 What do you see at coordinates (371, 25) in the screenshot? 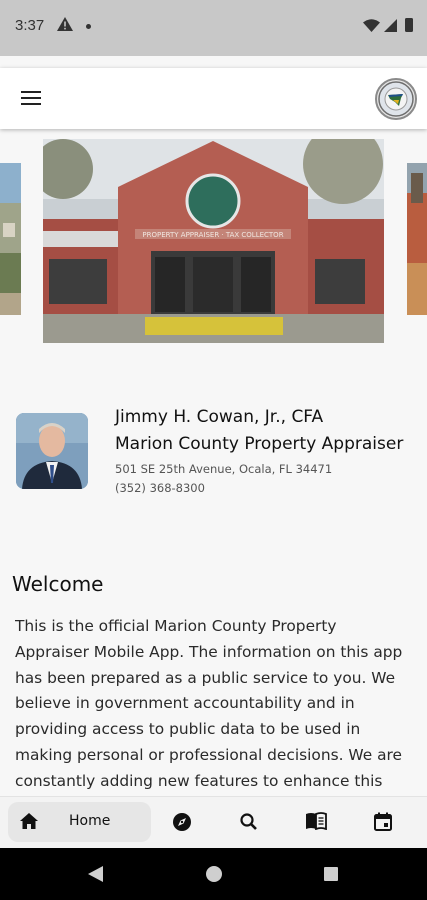
I see `wifi-icon` at bounding box center [371, 25].